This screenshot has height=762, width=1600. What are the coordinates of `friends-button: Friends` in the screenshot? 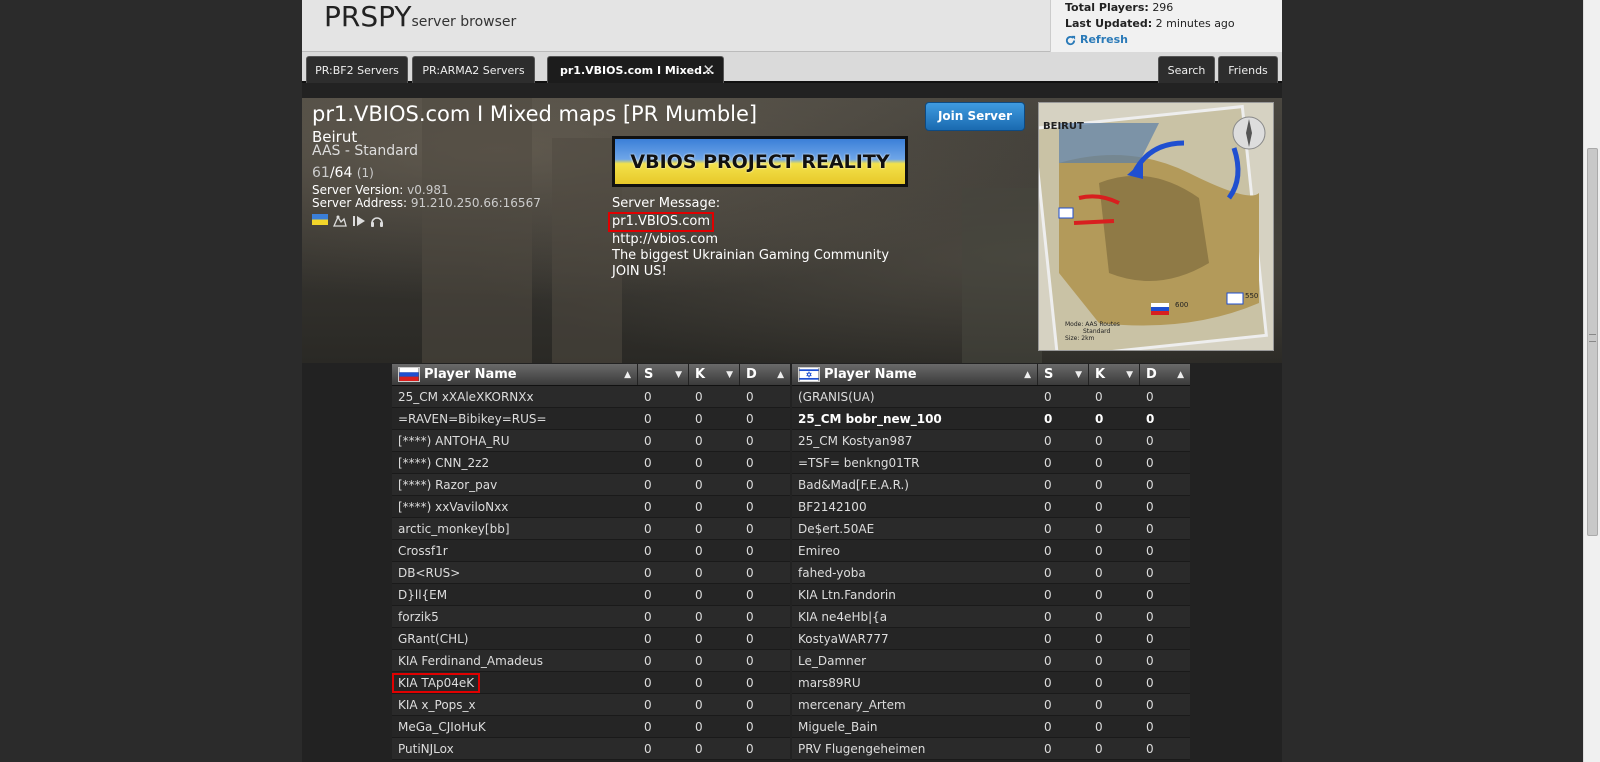 It's located at (1248, 69).